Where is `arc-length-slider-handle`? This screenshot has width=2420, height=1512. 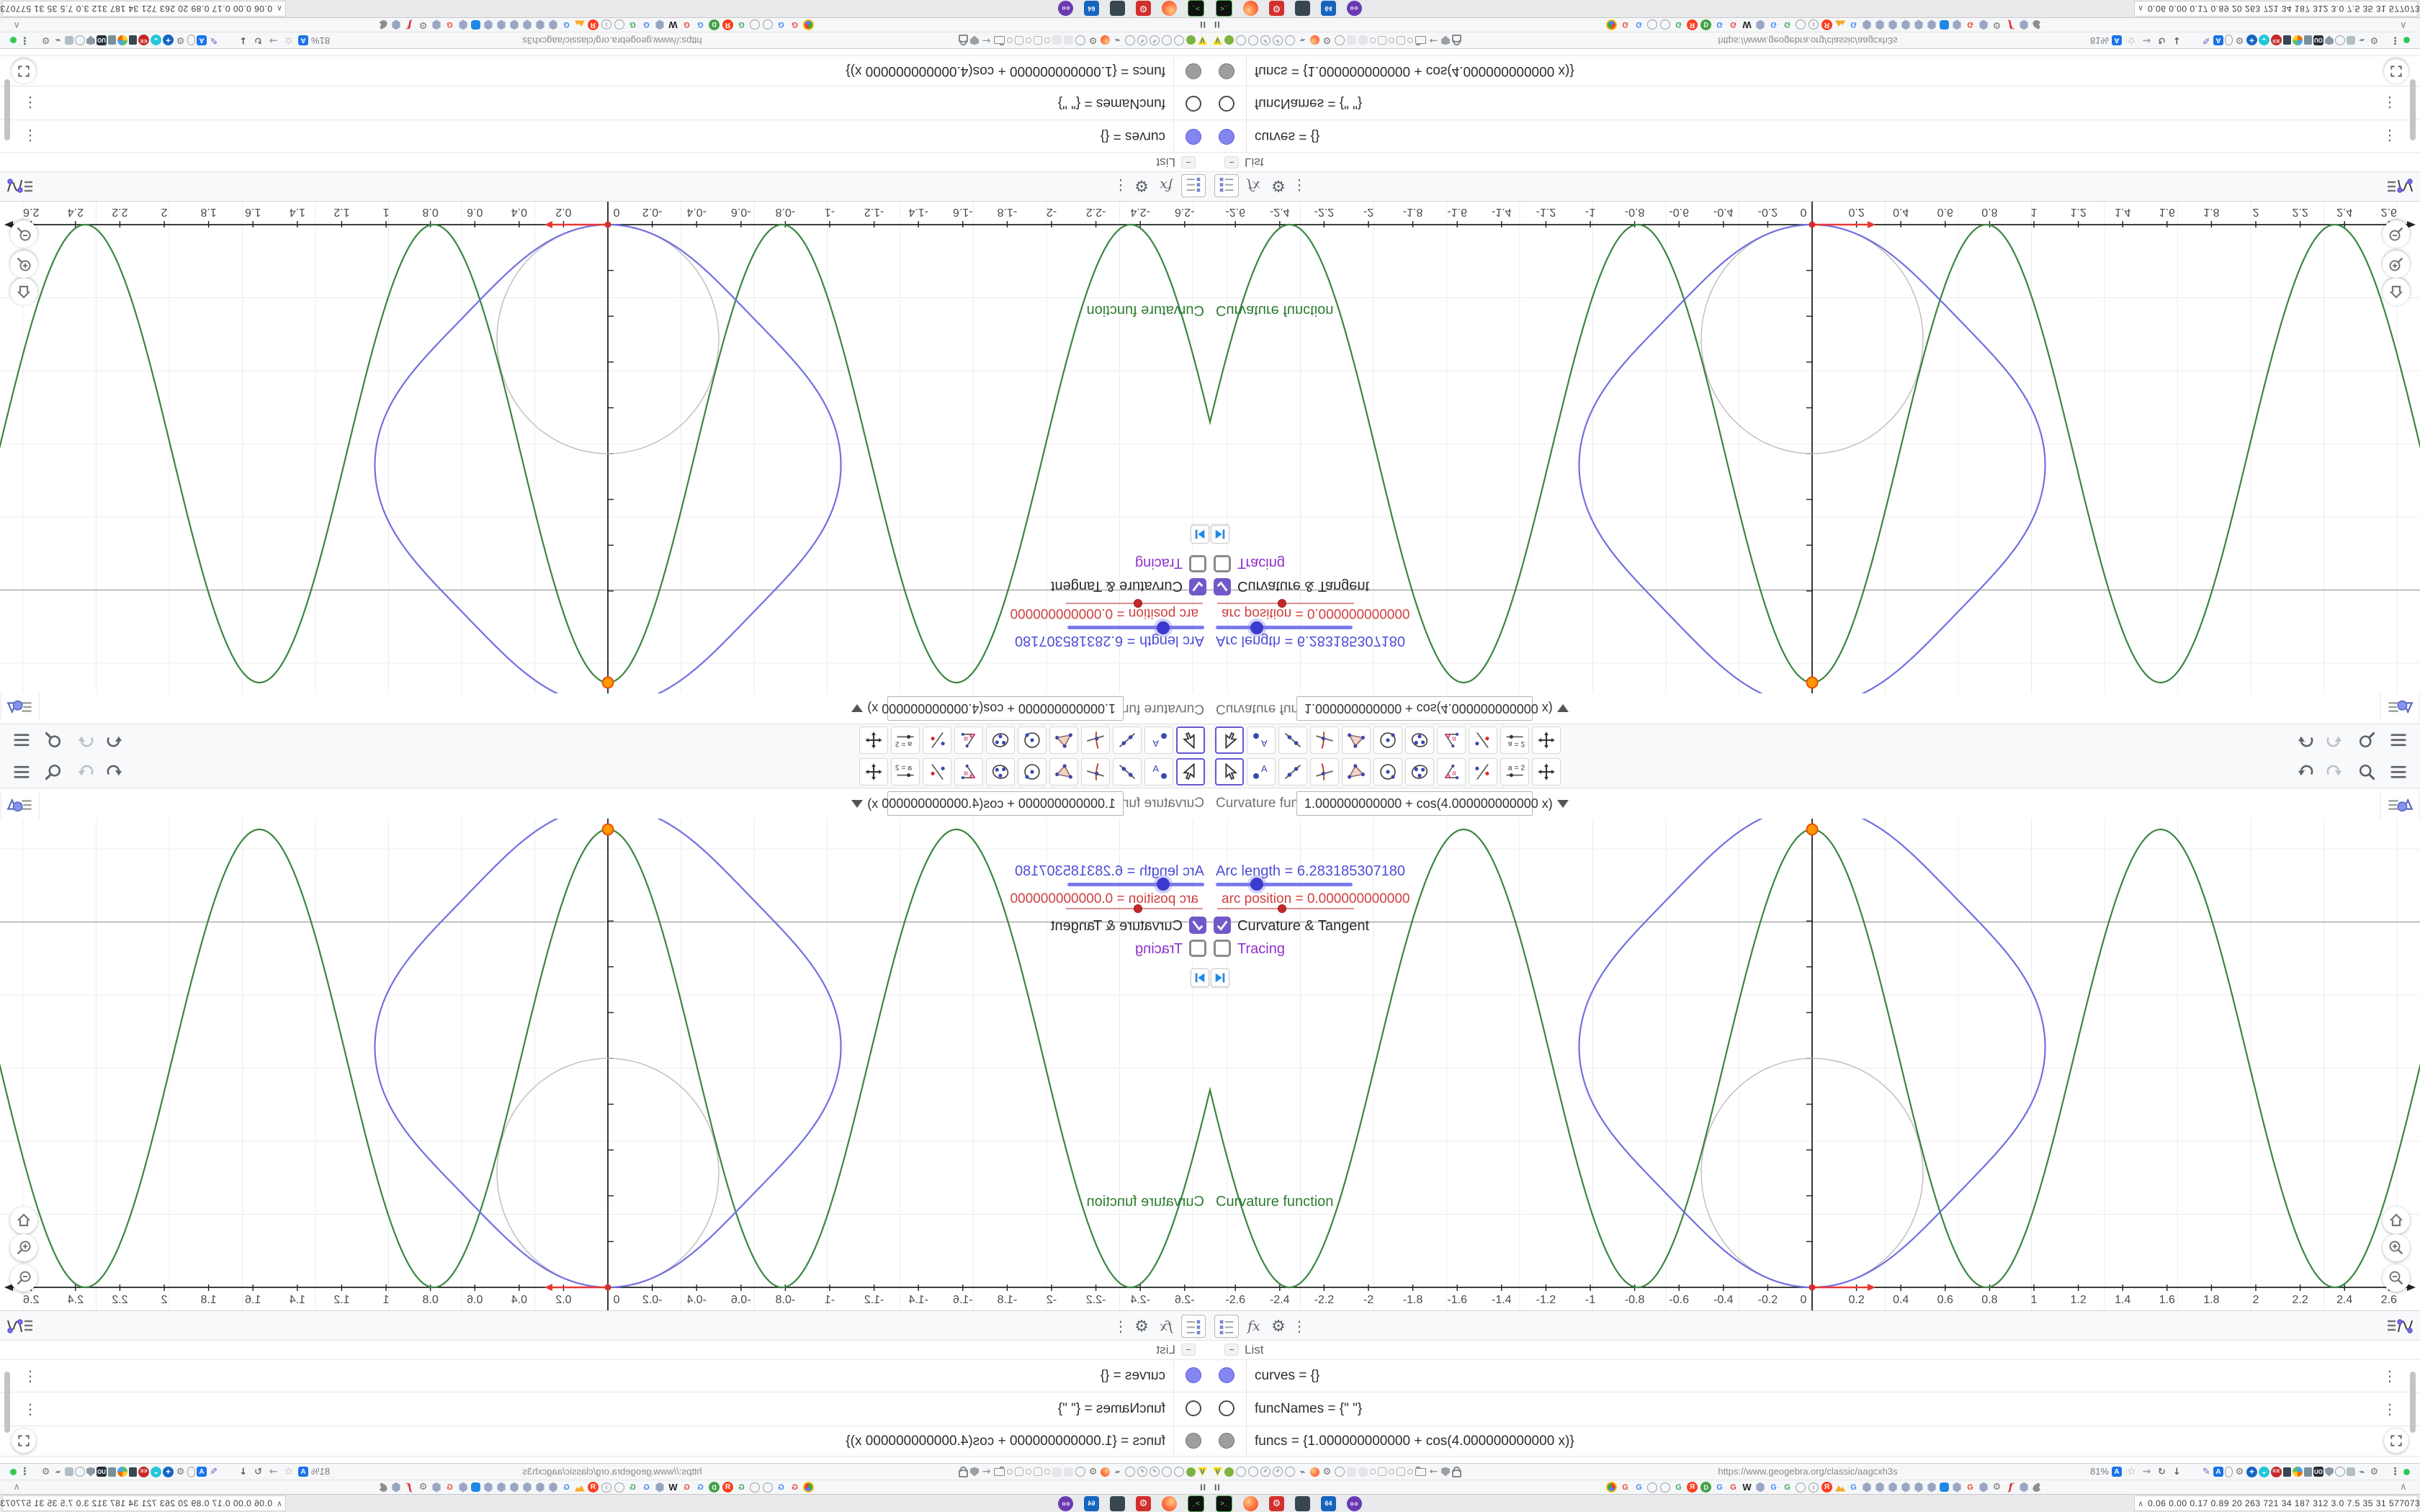
arc-length-slider-handle is located at coordinates (1163, 884).